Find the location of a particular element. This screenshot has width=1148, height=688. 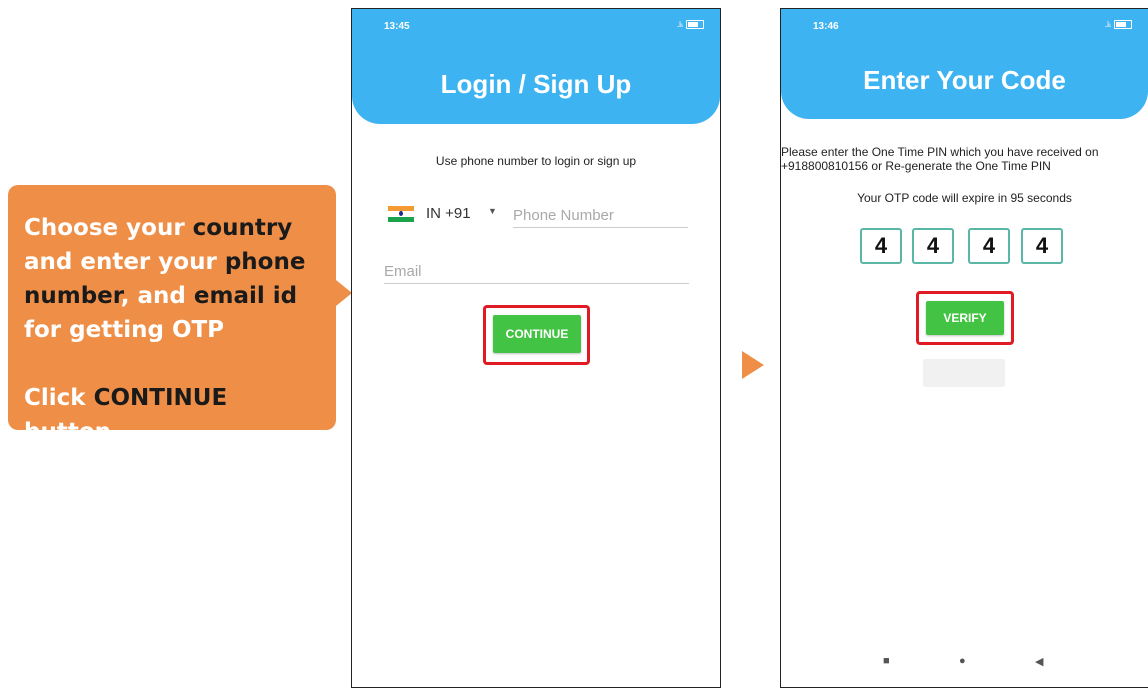

app-header: 13:46 ⫡ Enter Your Code is located at coordinates (964, 64).